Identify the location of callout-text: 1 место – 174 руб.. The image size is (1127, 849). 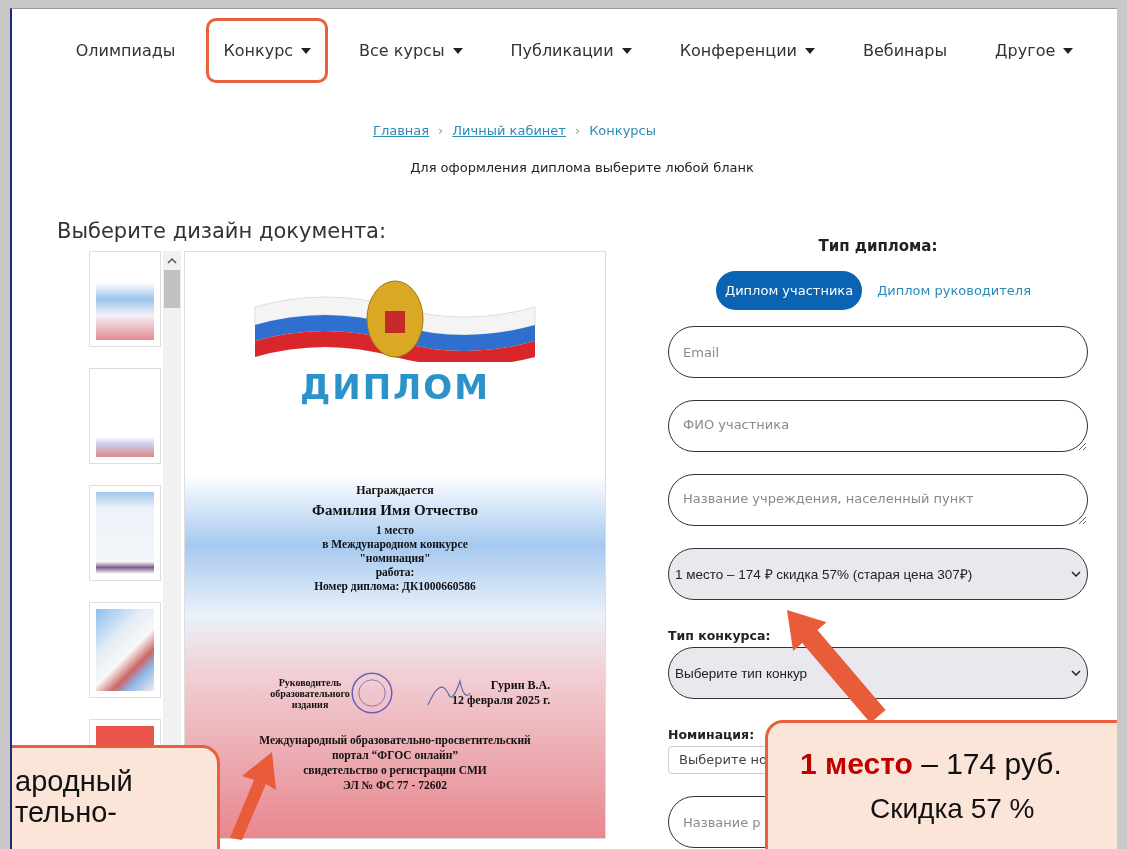
(931, 764).